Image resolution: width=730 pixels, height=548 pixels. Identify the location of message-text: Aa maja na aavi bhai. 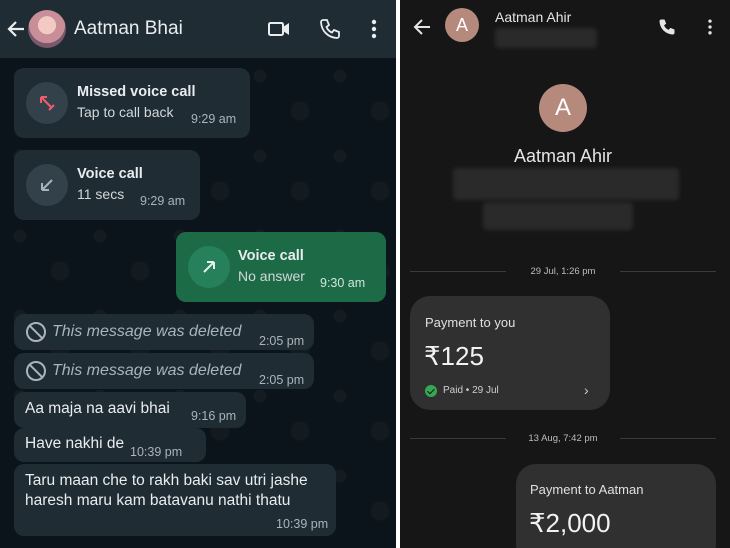
(97, 408).